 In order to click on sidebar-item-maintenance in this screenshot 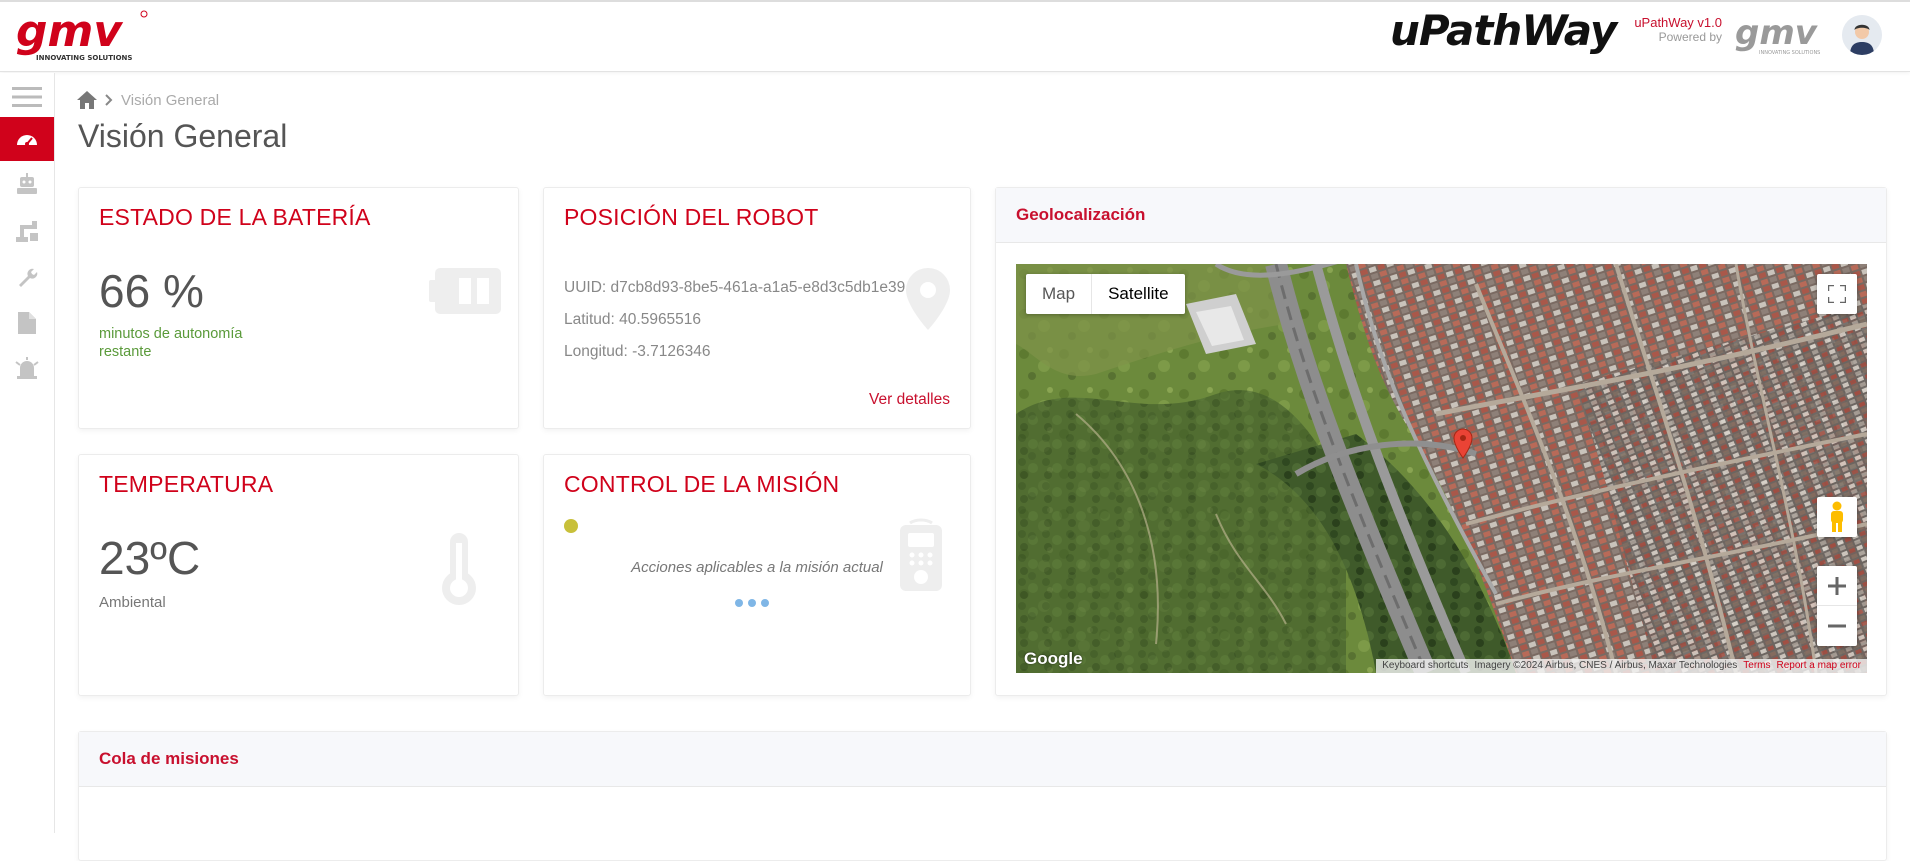, I will do `click(27, 277)`.